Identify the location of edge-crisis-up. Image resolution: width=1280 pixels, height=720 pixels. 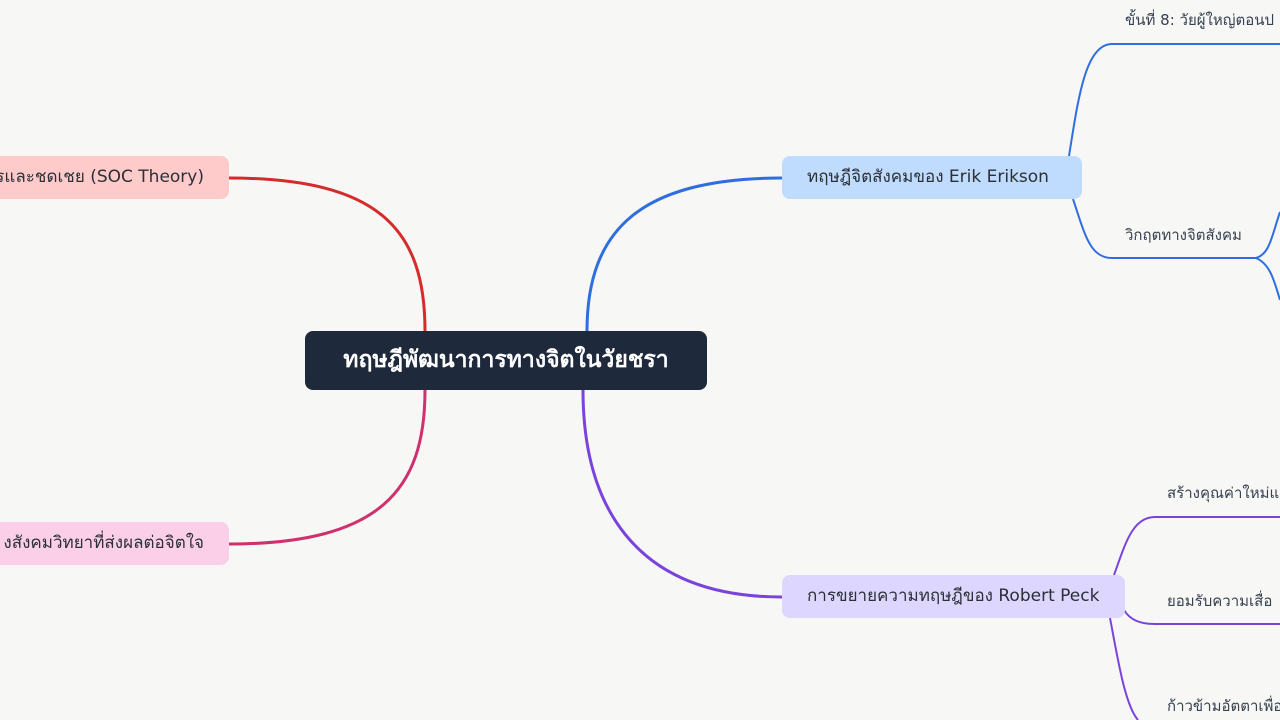
(1267, 235).